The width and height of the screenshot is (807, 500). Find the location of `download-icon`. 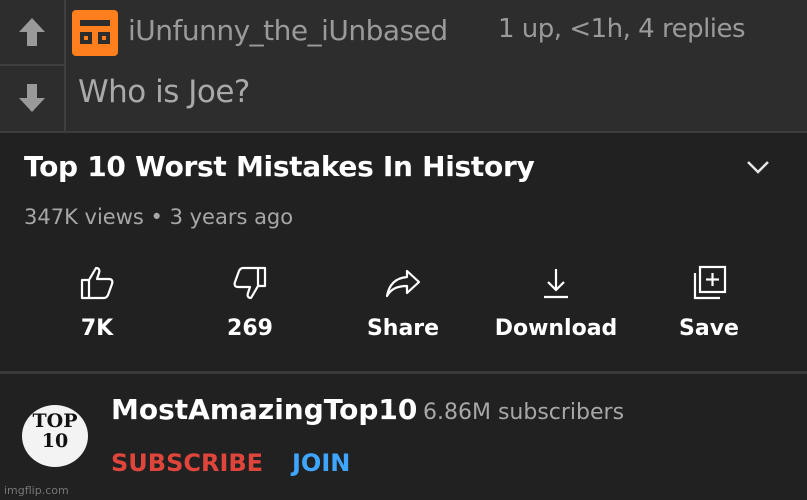

download-icon is located at coordinates (556, 284).